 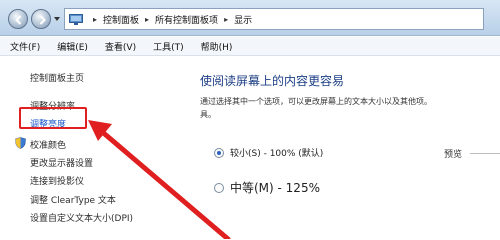 What do you see at coordinates (76, 19) in the screenshot?
I see `control-panel-icon` at bounding box center [76, 19].